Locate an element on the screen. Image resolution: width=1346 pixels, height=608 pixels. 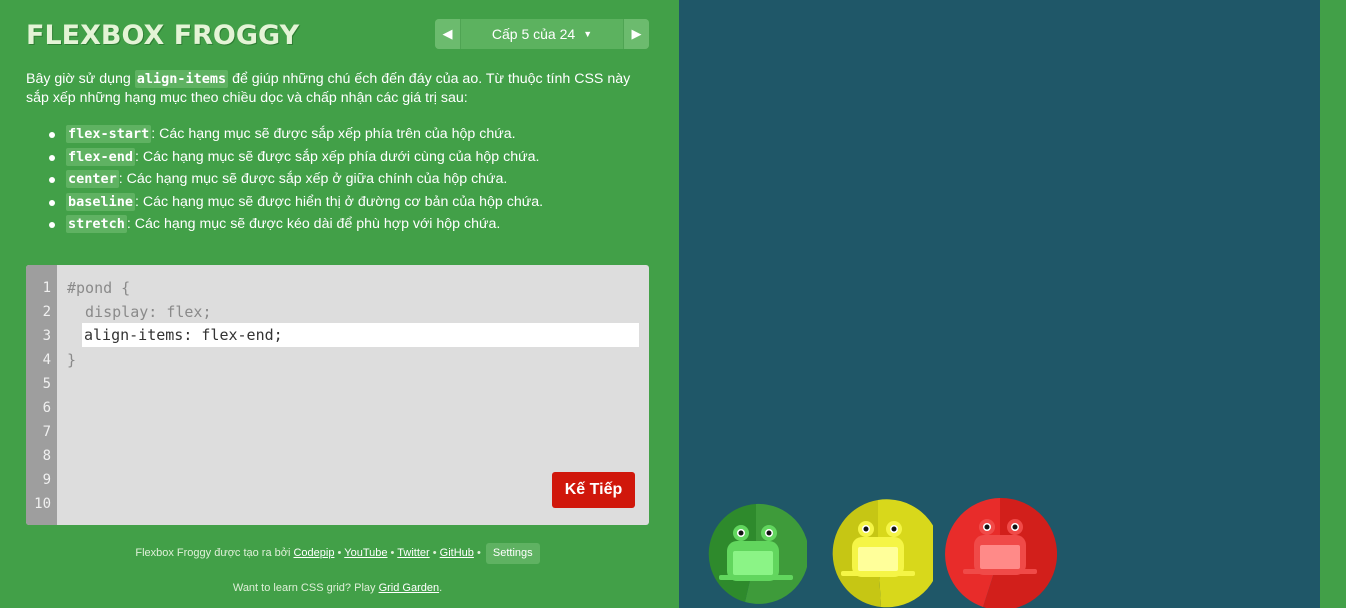
settings-button: Settings is located at coordinates (512, 553).